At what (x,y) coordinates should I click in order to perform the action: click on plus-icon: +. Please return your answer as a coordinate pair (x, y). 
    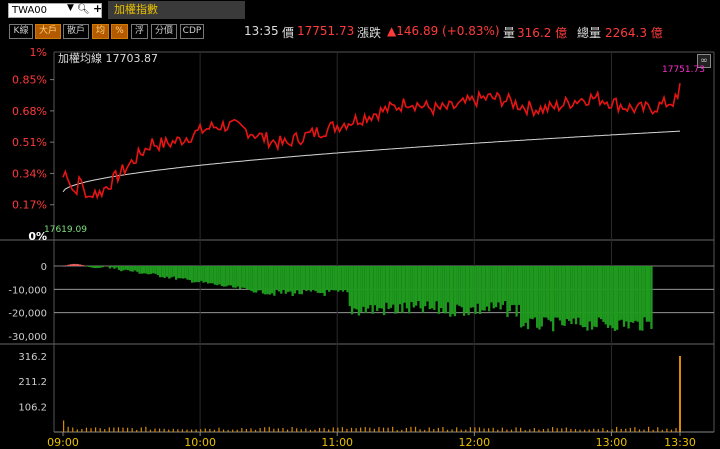
    Looking at the image, I should click on (97, 8).